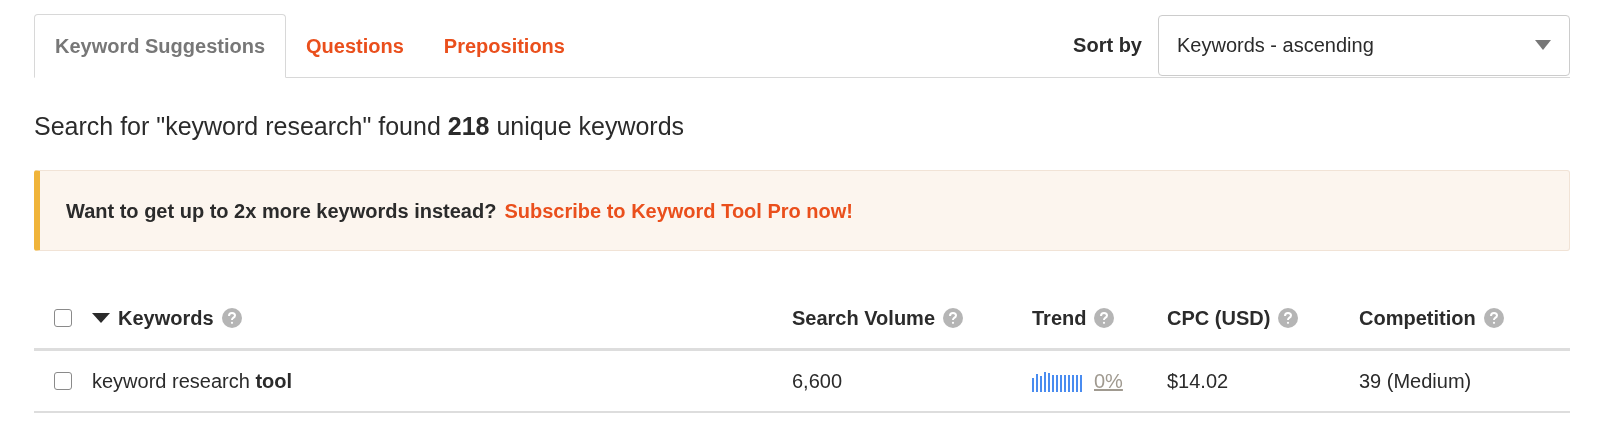 The height and width of the screenshot is (427, 1600). What do you see at coordinates (1059, 317) in the screenshot?
I see `column-header: Trend` at bounding box center [1059, 317].